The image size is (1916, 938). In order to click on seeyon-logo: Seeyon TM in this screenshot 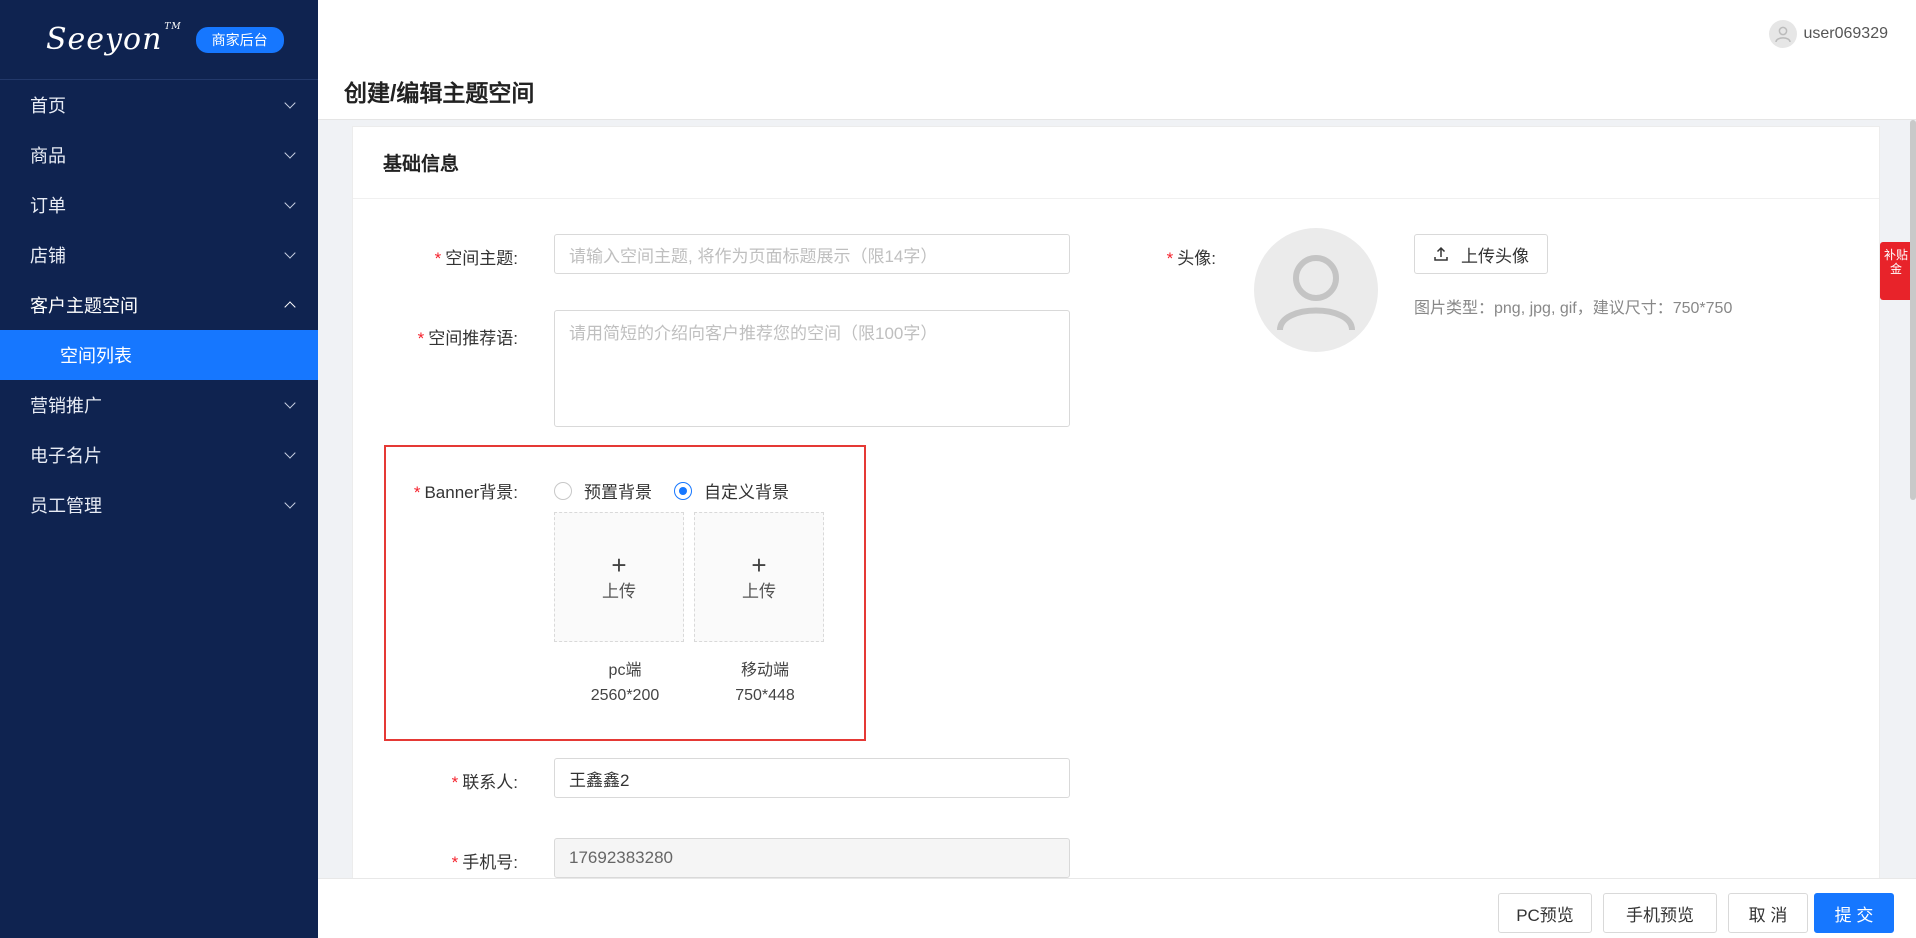, I will do `click(114, 39)`.